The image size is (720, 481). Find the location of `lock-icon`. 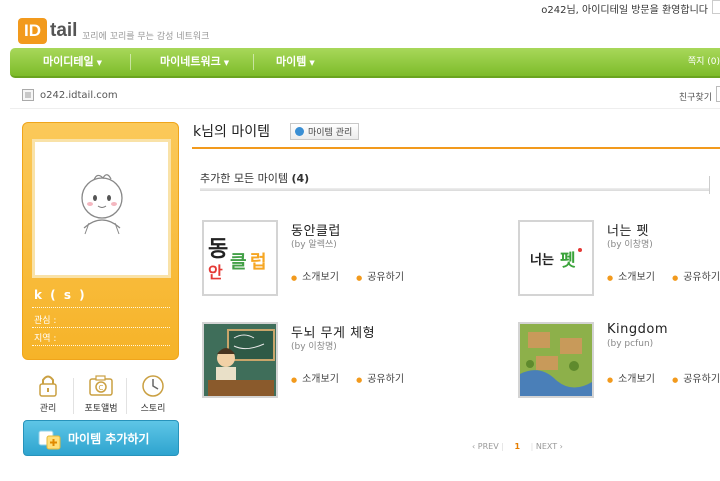

lock-icon is located at coordinates (48, 385).